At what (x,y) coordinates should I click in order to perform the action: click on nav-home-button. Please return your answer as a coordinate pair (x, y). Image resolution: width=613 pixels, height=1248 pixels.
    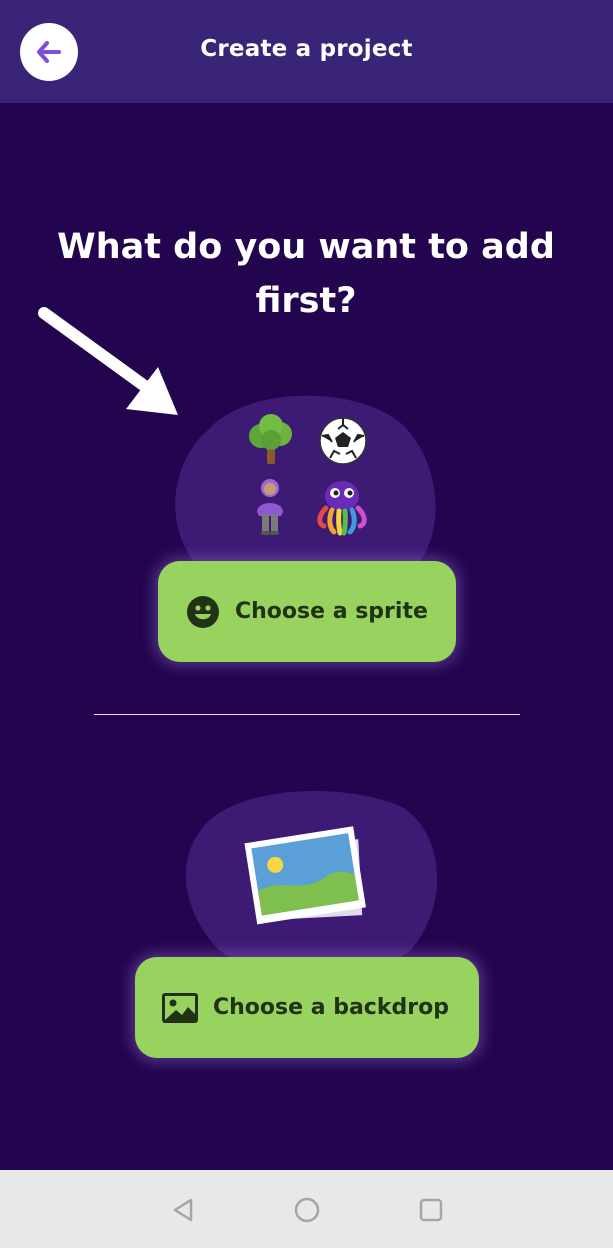
    Looking at the image, I should click on (307, 1210).